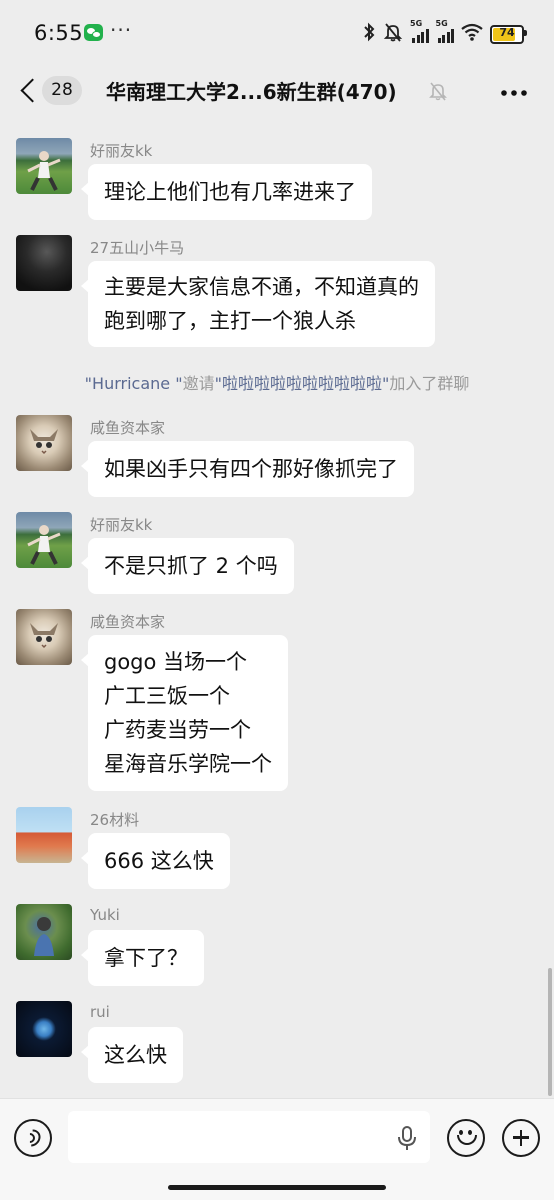 The image size is (554, 1200). I want to click on chevron-left-icon, so click(32, 90).